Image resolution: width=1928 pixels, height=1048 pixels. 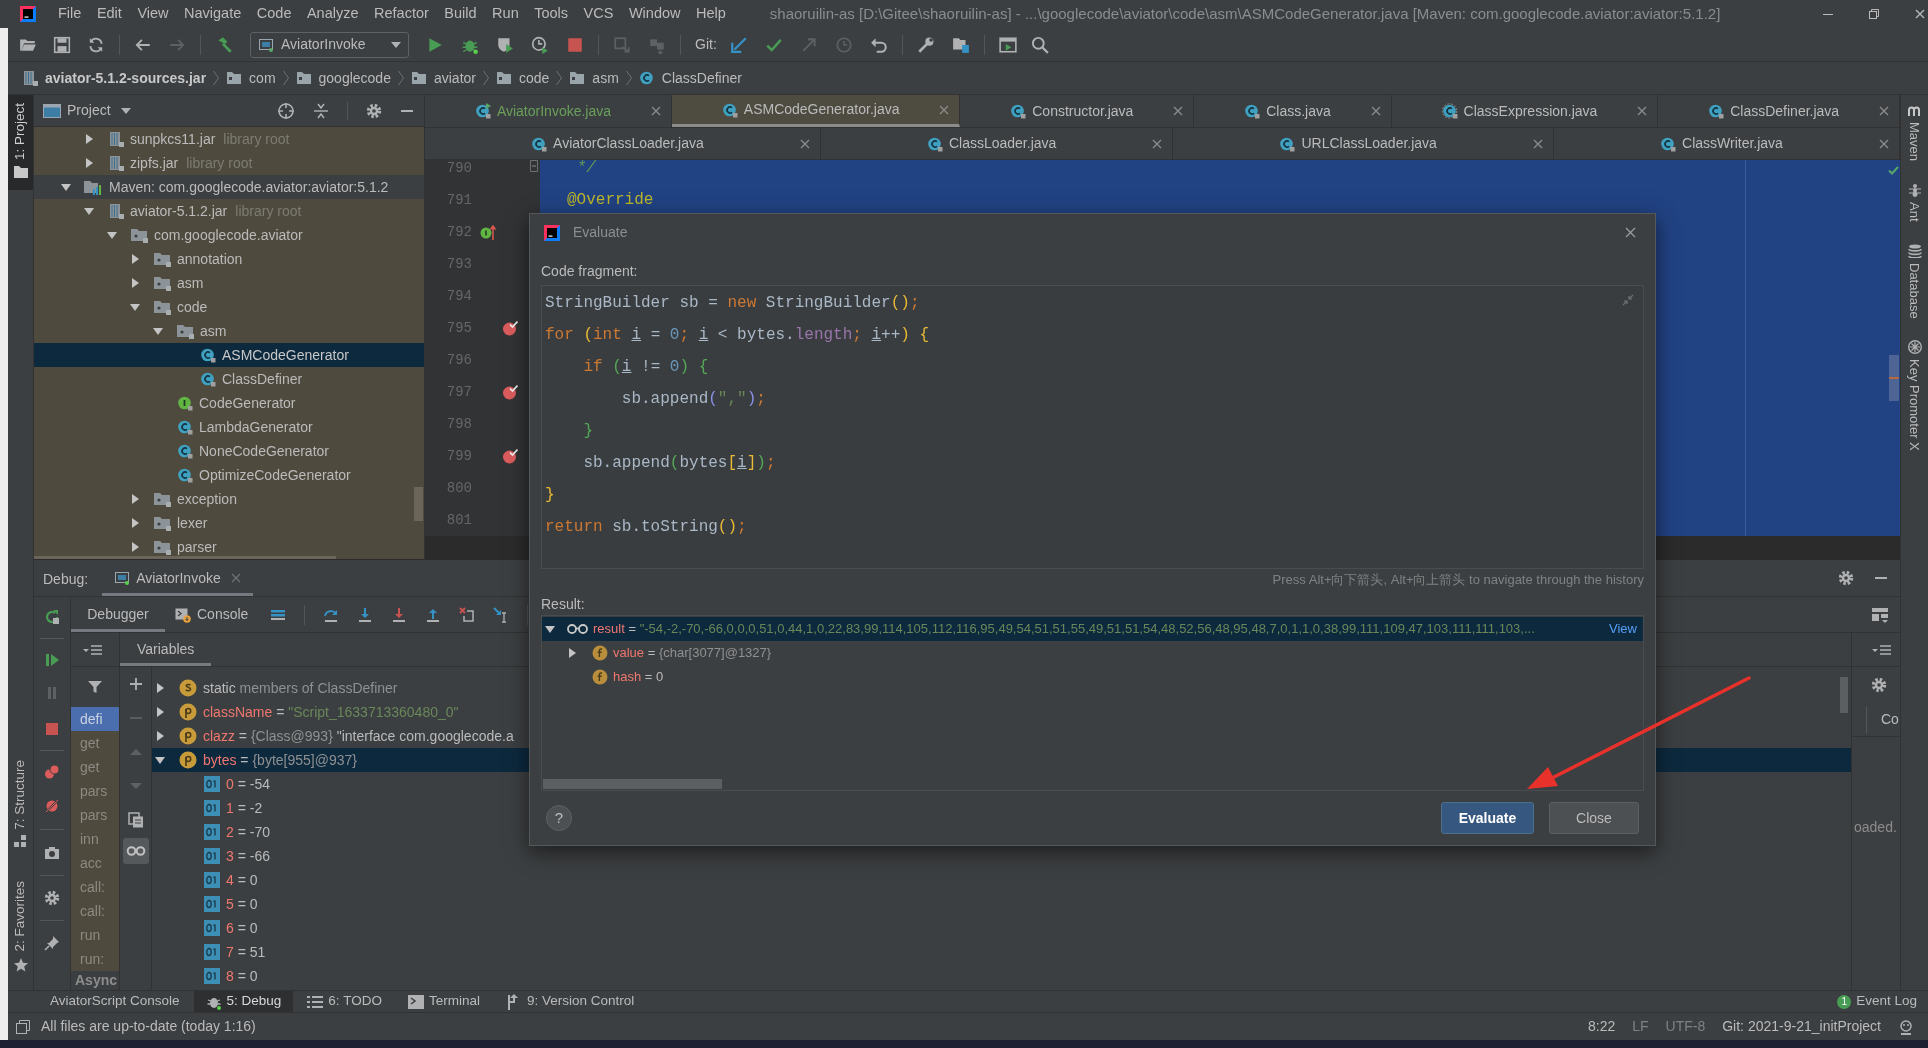 I want to click on dialog-title: Evaluate, so click(x=600, y=232).